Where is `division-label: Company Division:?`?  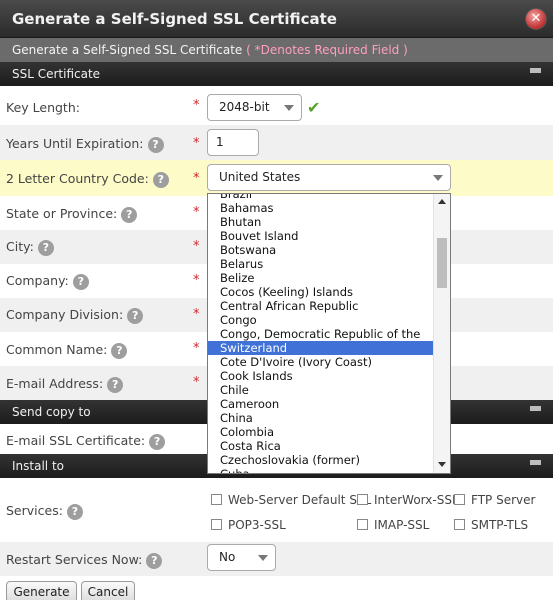
division-label: Company Division:? is located at coordinates (75, 315).